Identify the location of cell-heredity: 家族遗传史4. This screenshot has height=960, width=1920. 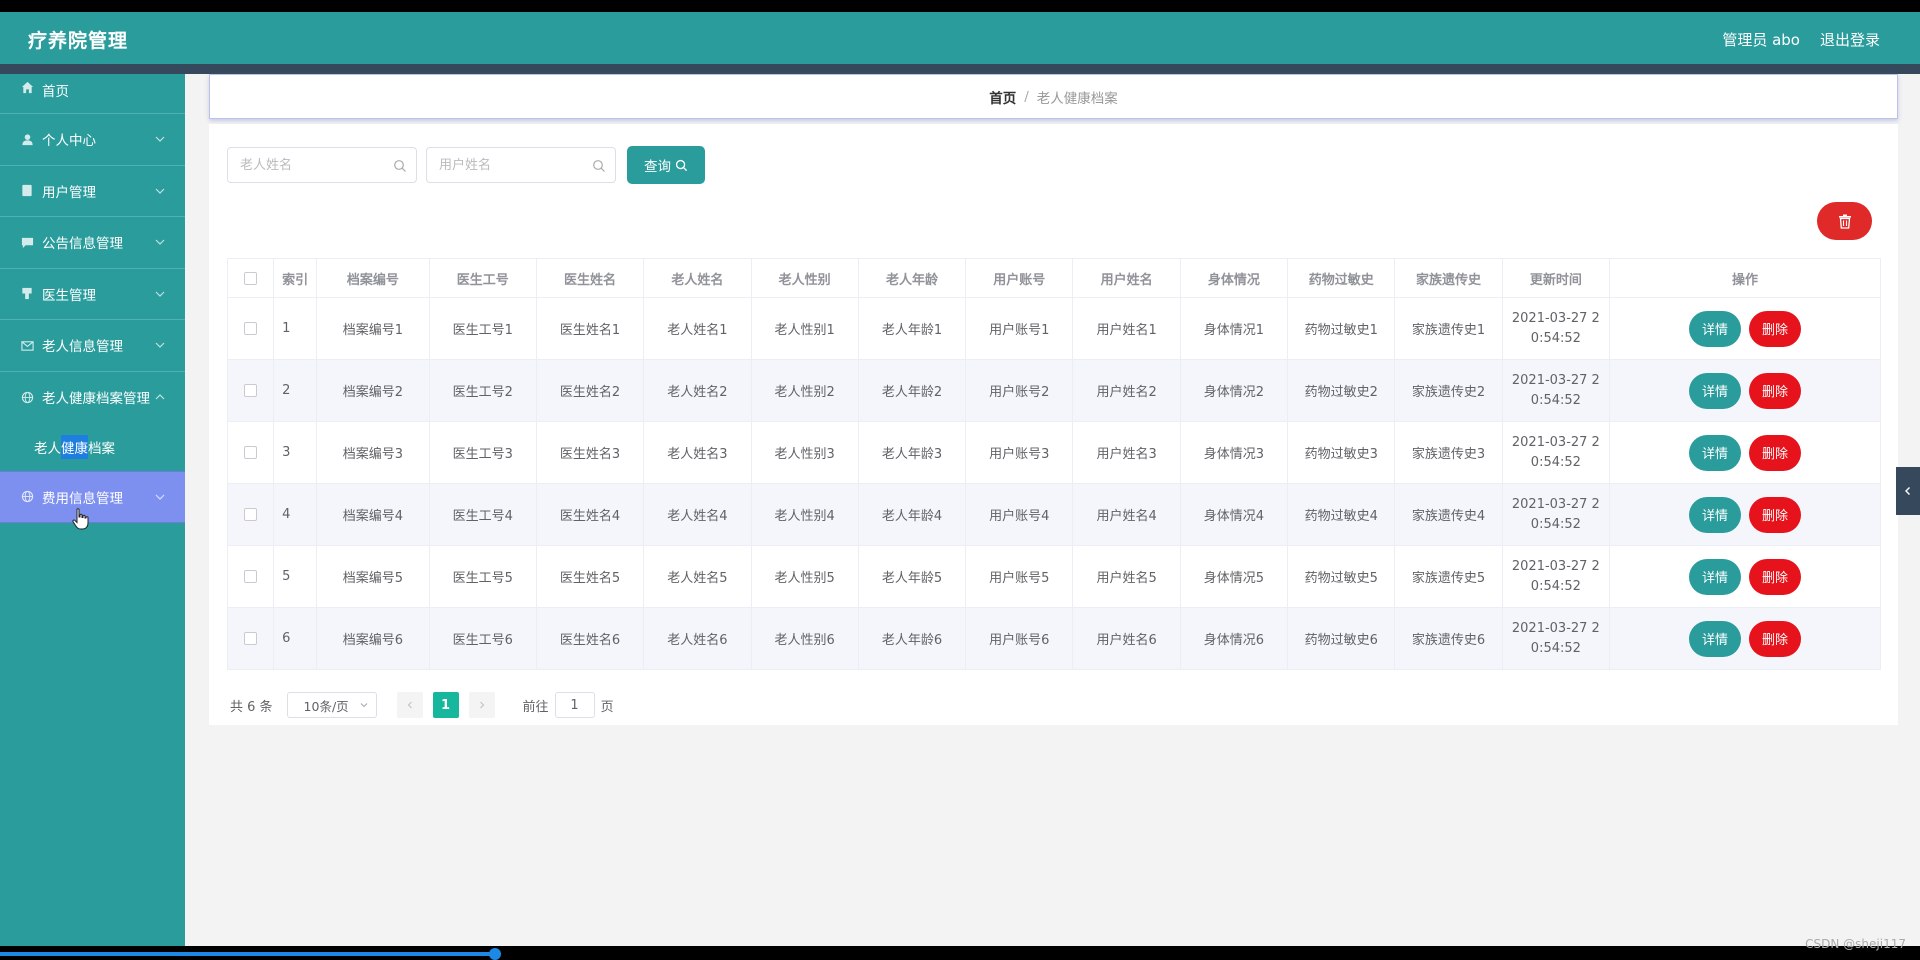
(1448, 514).